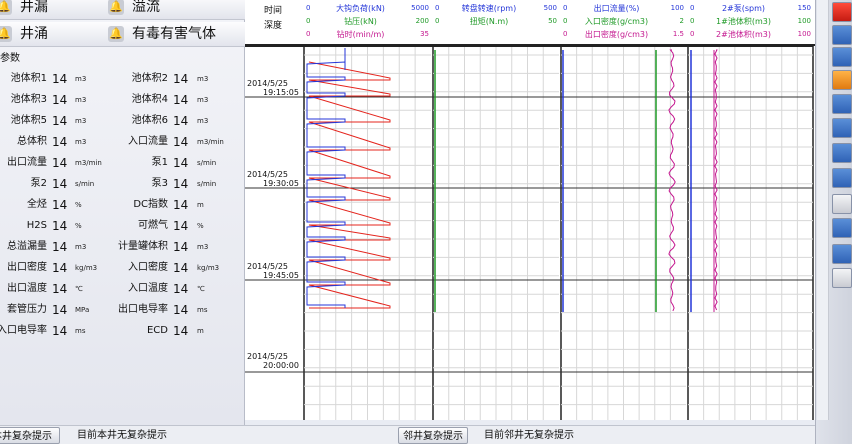 The image size is (852, 444). I want to click on nearby-well-alert-text: 目前邻井无复杂提示, so click(529, 435).